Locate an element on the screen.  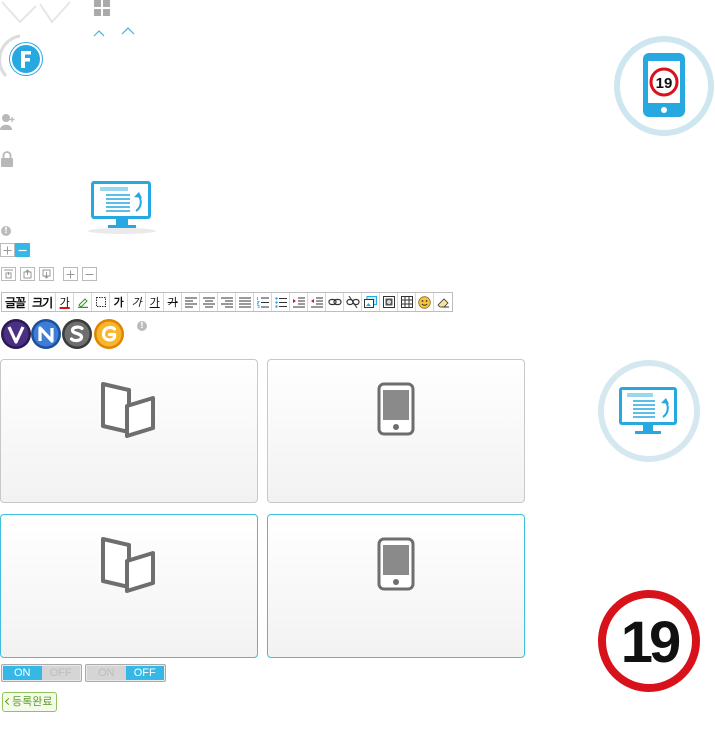
table-button is located at coordinates (407, 302).